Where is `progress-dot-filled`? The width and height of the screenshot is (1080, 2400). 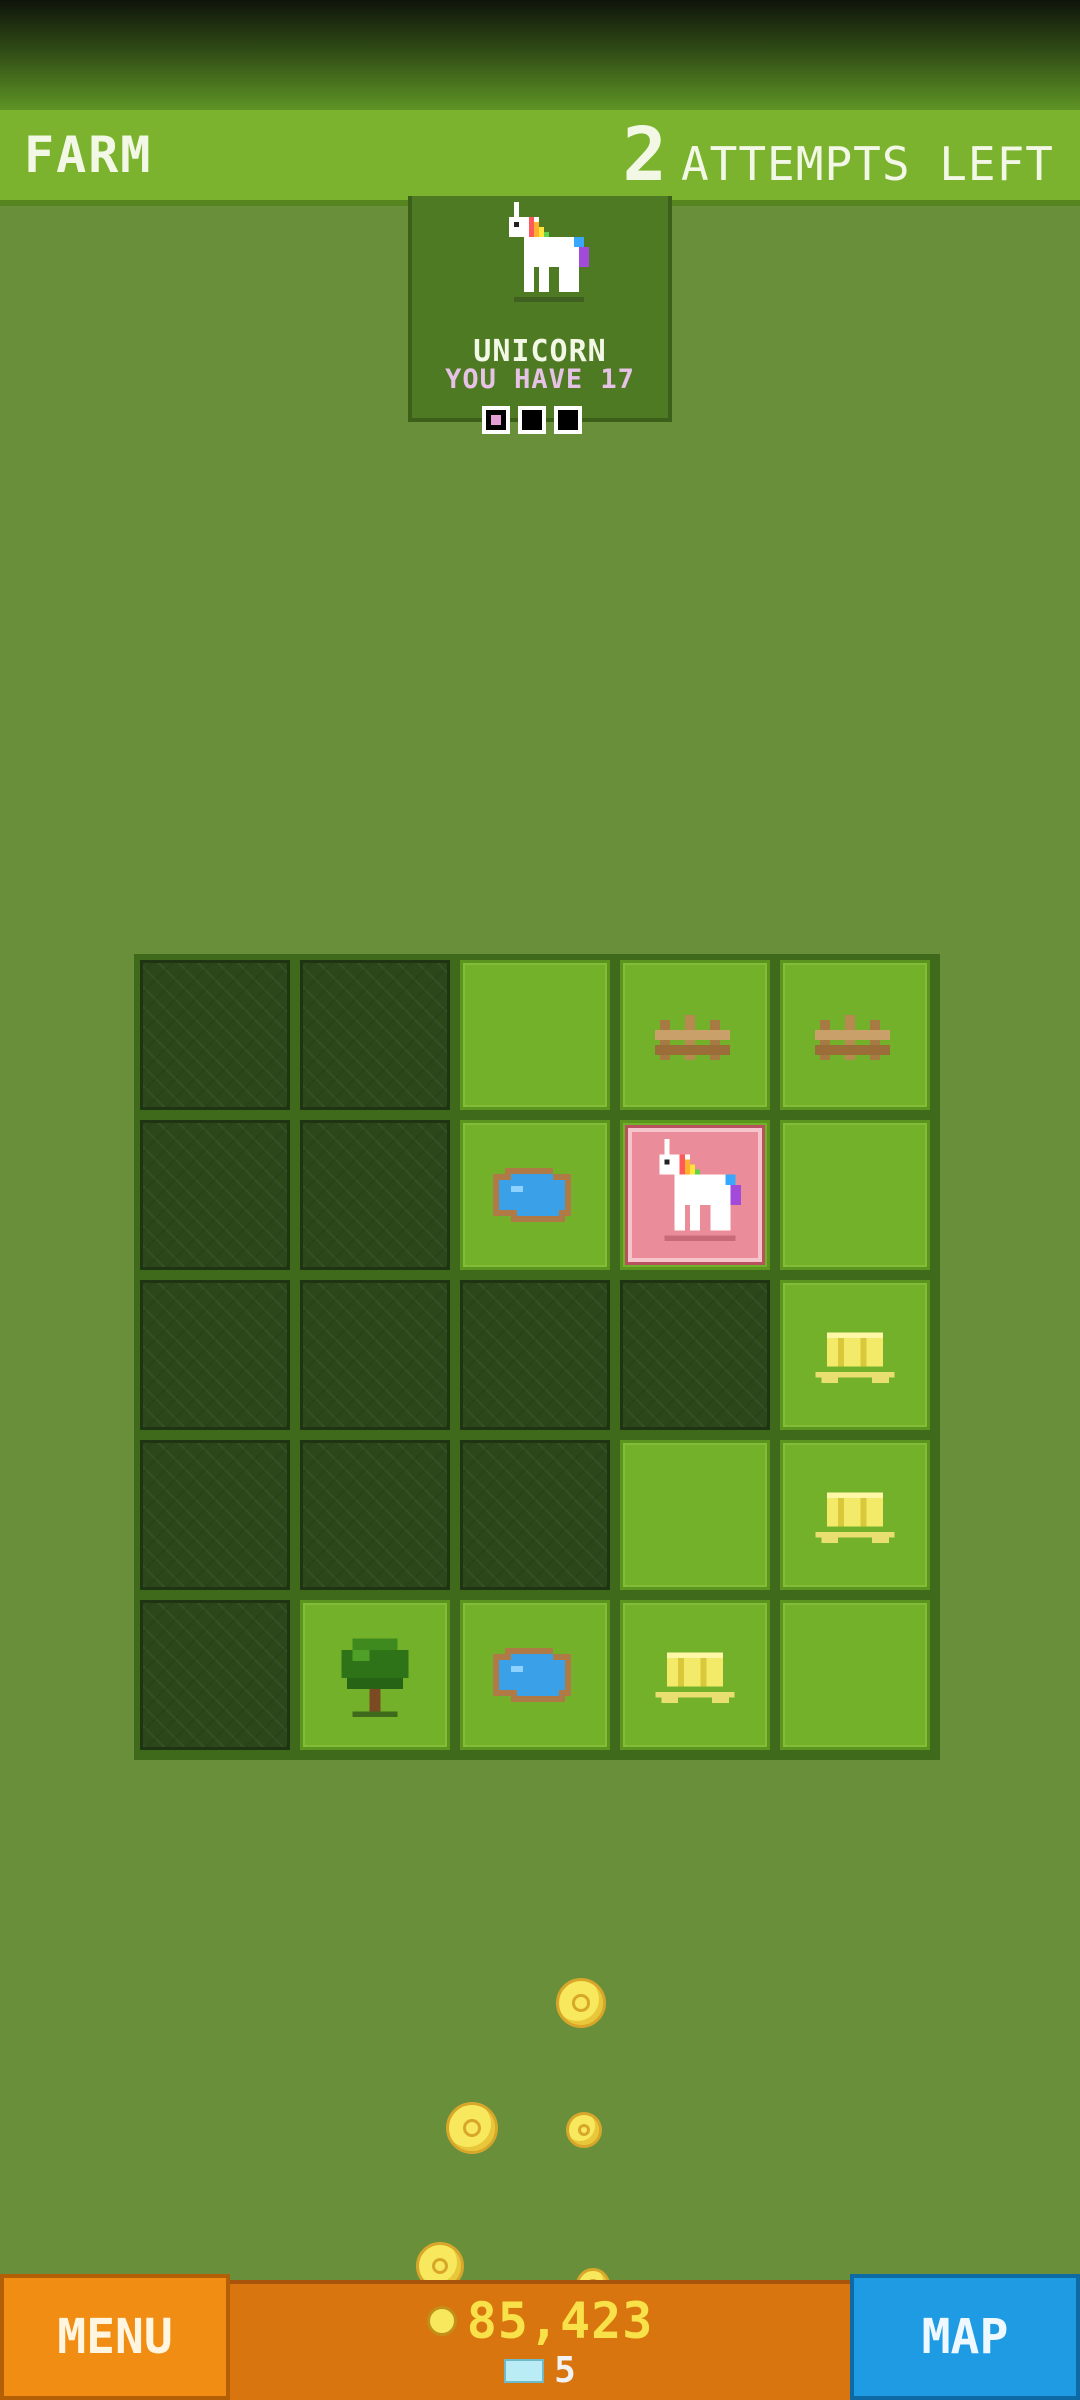
progress-dot-filled is located at coordinates (496, 420).